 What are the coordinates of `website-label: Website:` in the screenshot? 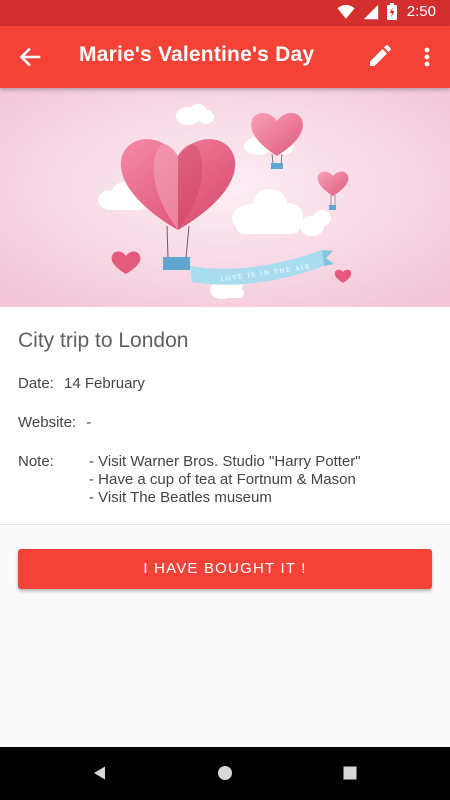 It's located at (47, 422).